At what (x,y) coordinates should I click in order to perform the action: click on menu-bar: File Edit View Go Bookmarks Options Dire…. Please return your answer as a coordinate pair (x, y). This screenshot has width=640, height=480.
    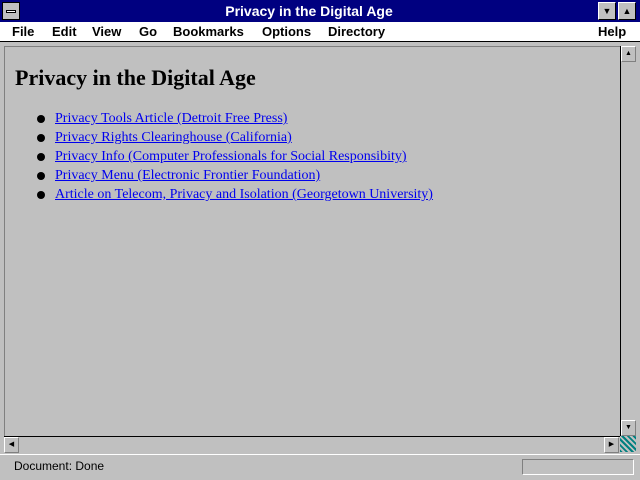
    Looking at the image, I should click on (320, 32).